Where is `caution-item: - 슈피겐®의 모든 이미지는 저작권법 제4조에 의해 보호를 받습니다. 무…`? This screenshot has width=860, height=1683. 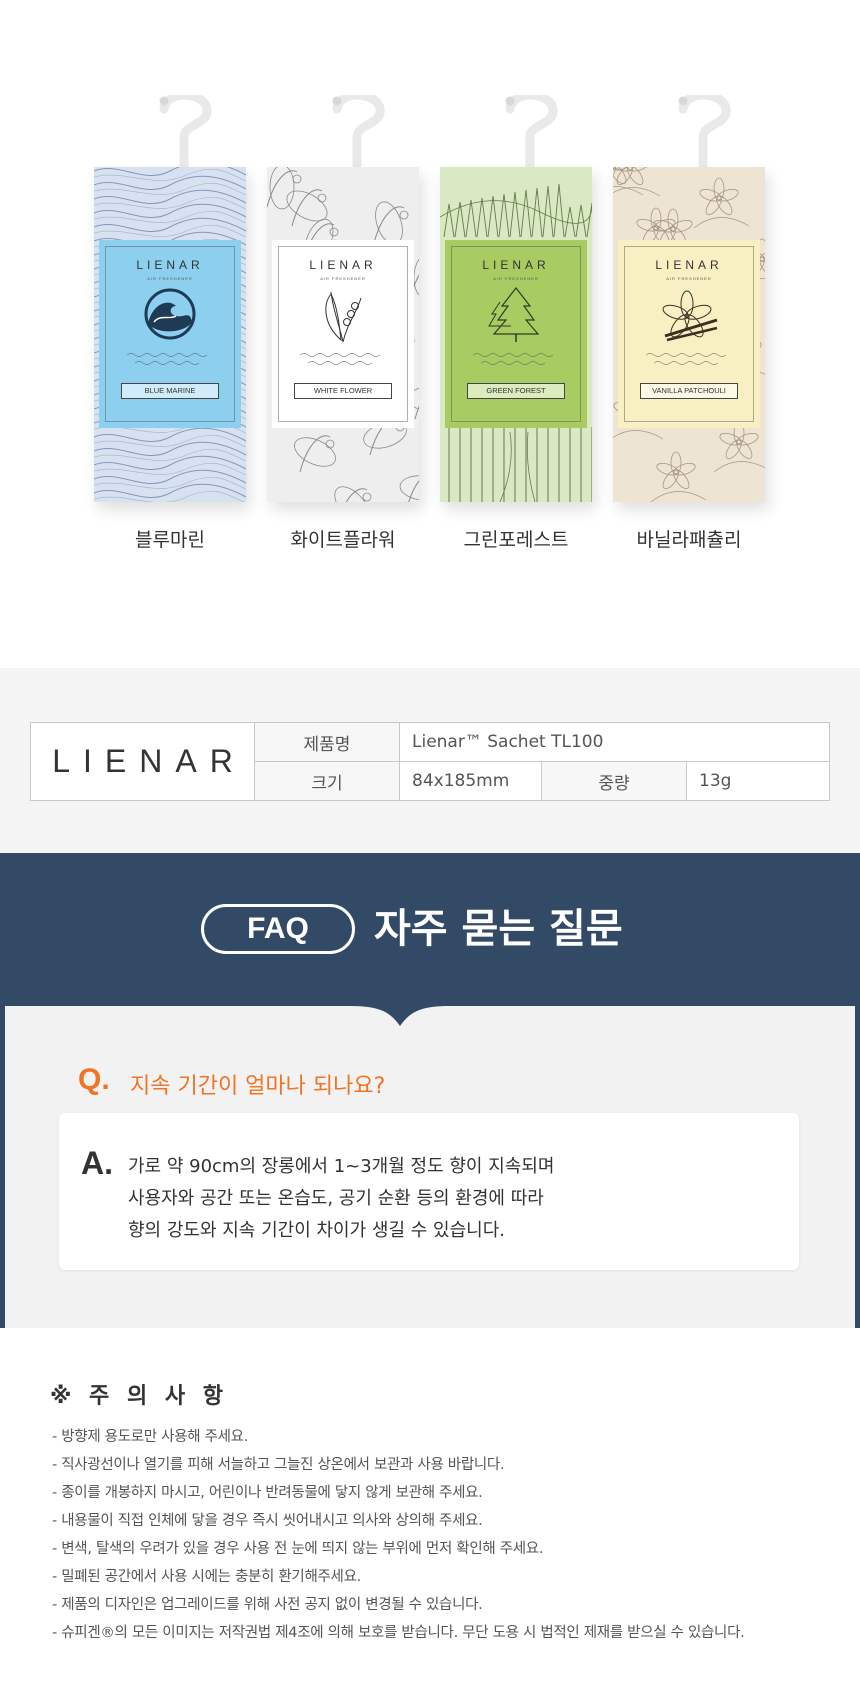 caution-item: - 슈피겐®의 모든 이미지는 저작권법 제4조에 의해 보호를 받습니다. 무… is located at coordinates (398, 1633).